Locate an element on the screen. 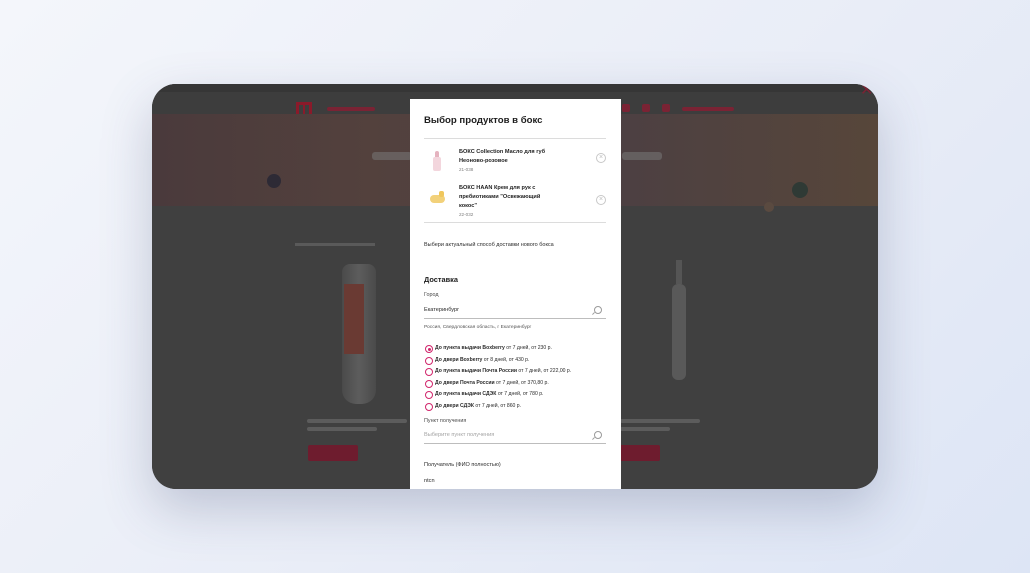 The height and width of the screenshot is (573, 1030). option-name: До пункта выдачи Boxberry is located at coordinates (470, 348).